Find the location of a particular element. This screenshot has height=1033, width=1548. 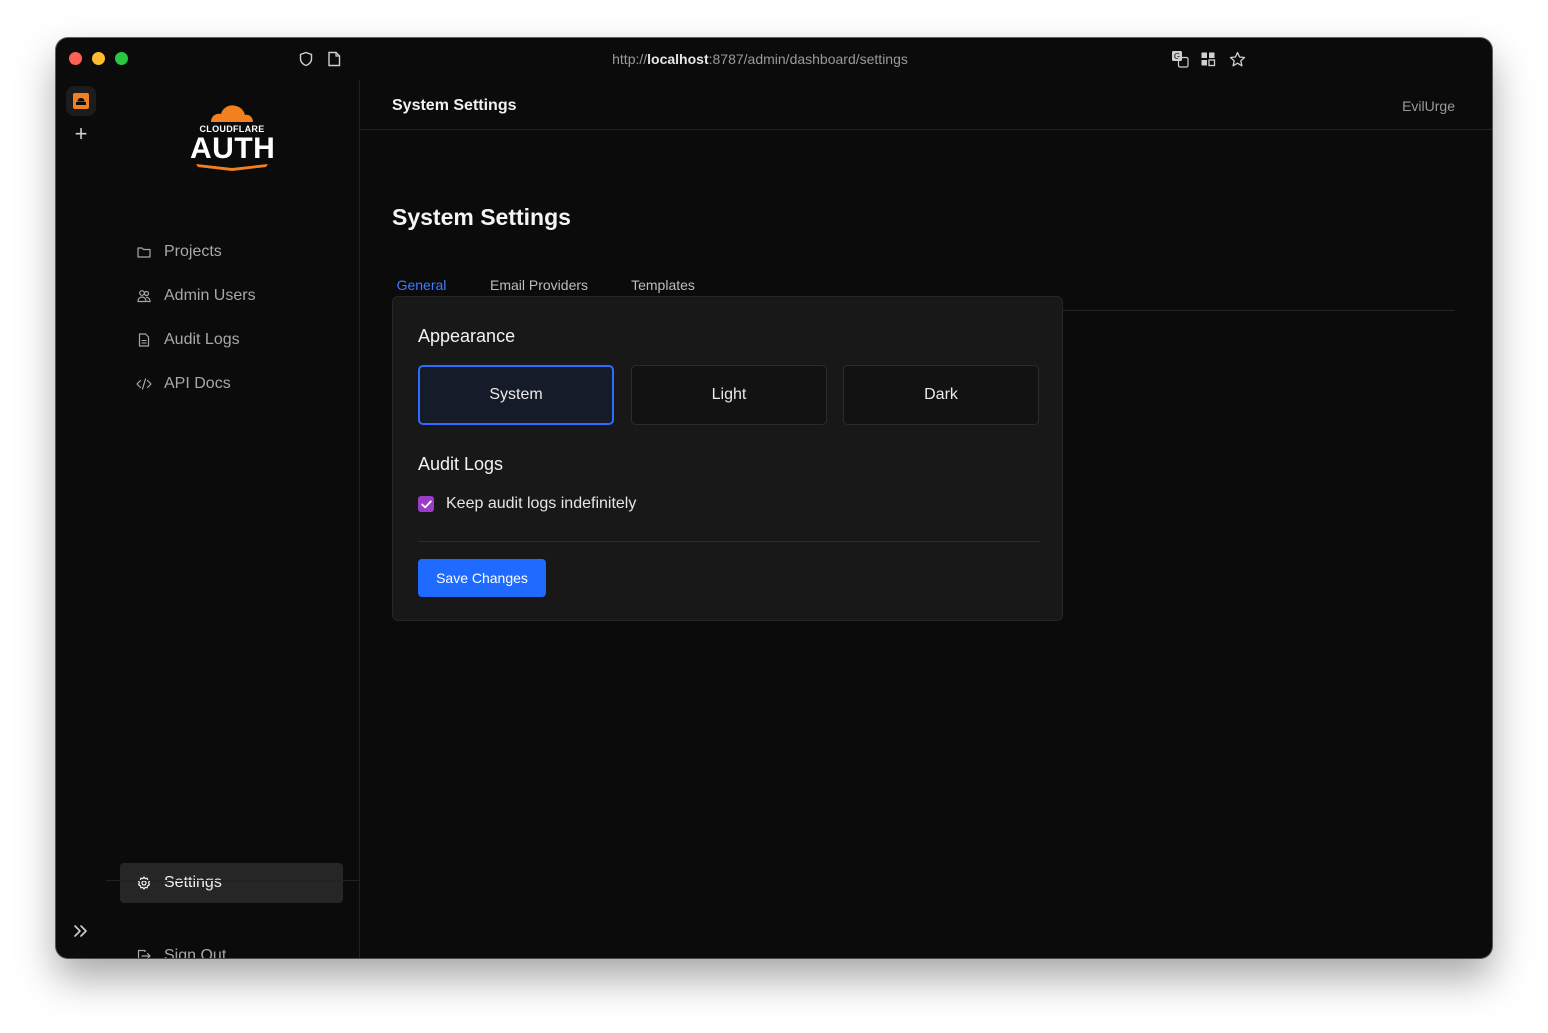

sign-out-button: Sign Out is located at coordinates (231, 947).